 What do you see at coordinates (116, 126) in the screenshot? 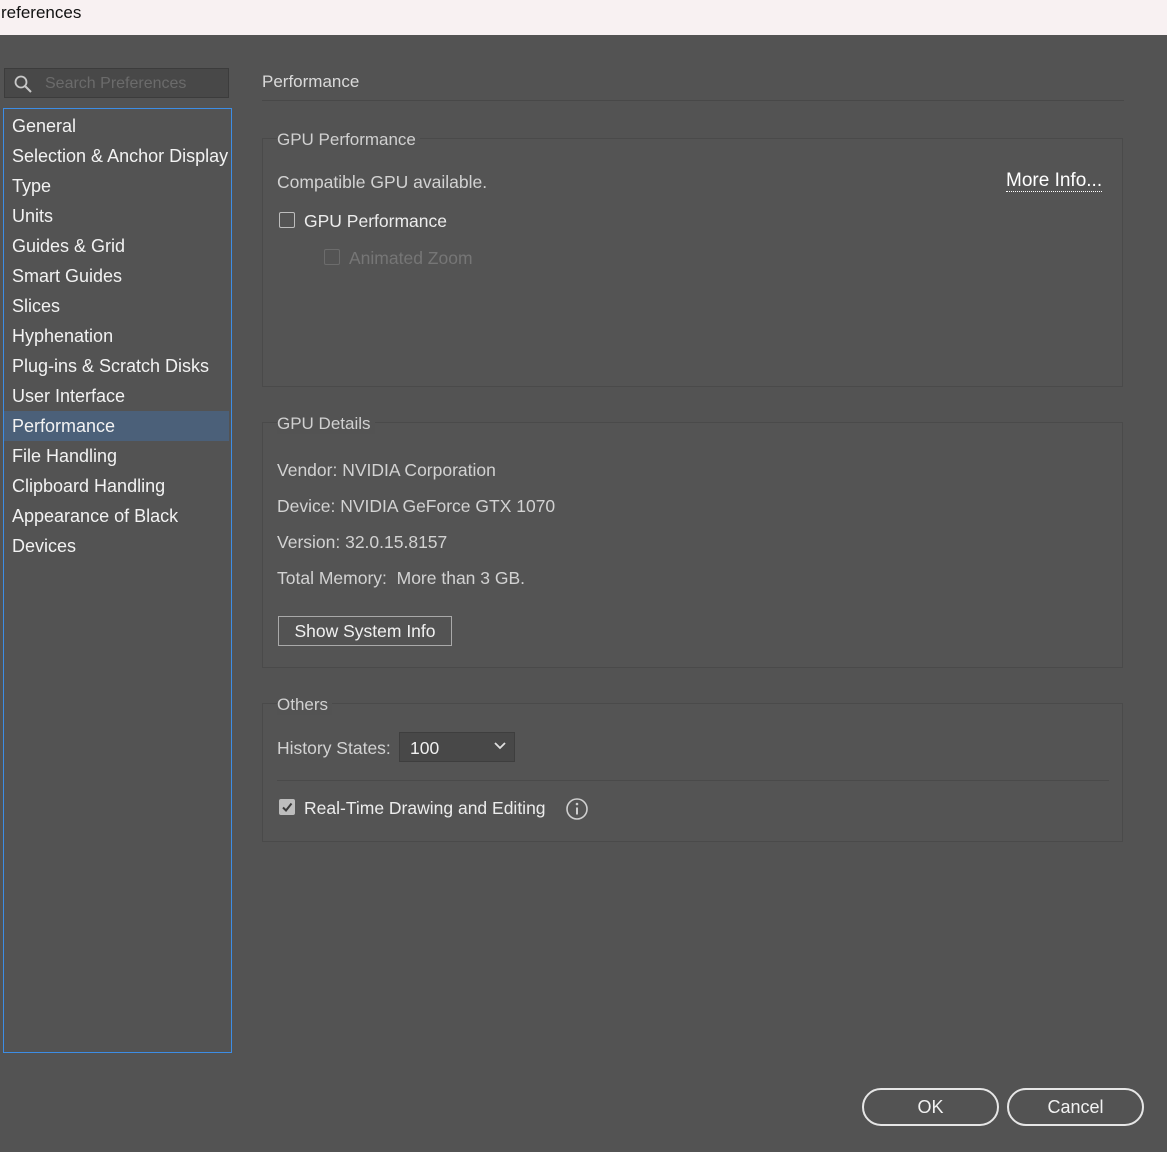
I see `sidebar-item-general: General` at bounding box center [116, 126].